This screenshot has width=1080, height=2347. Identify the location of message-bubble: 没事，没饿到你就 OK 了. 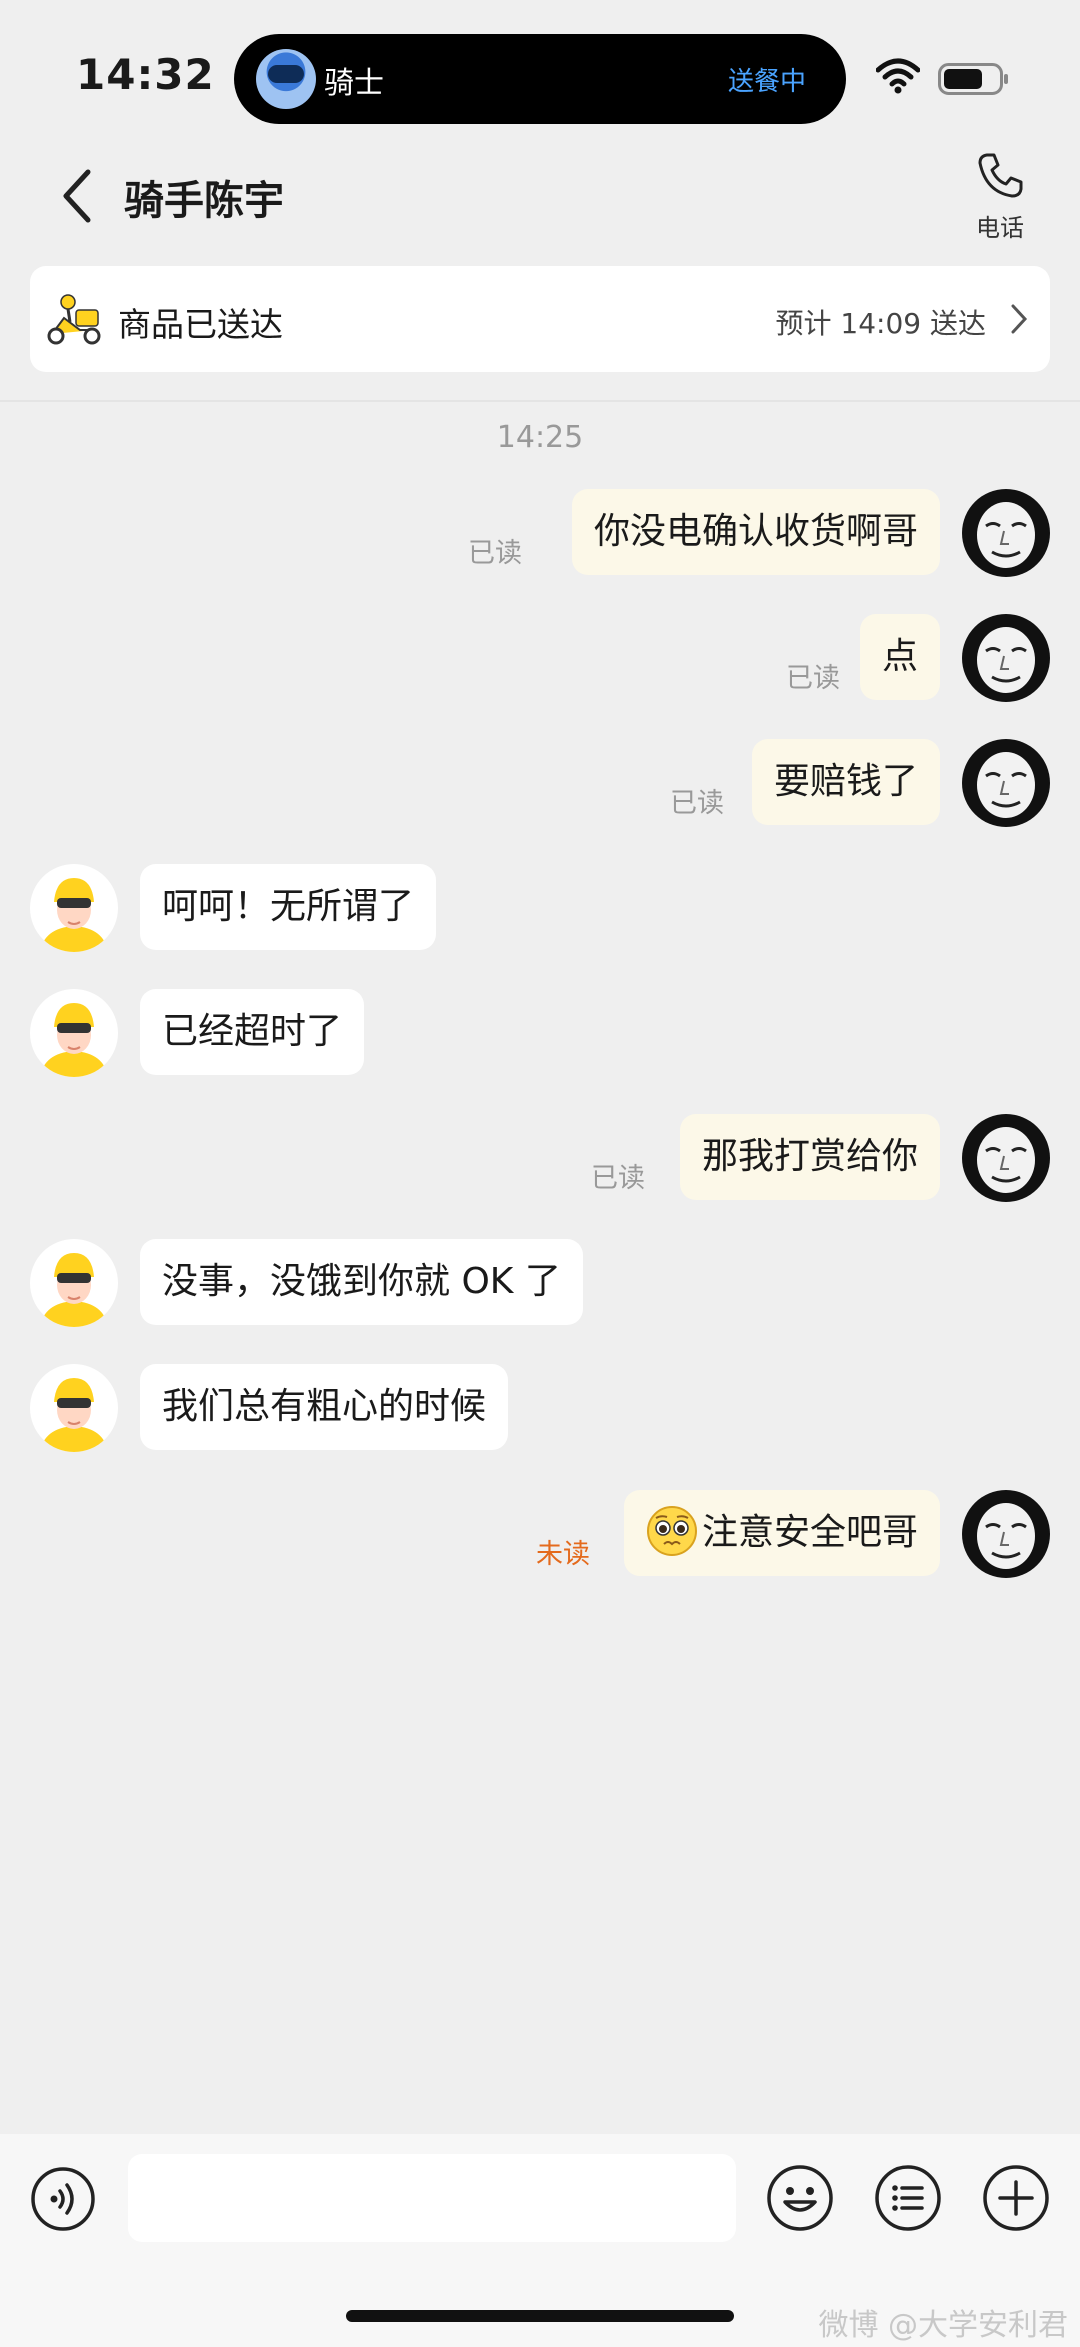
(361, 1282).